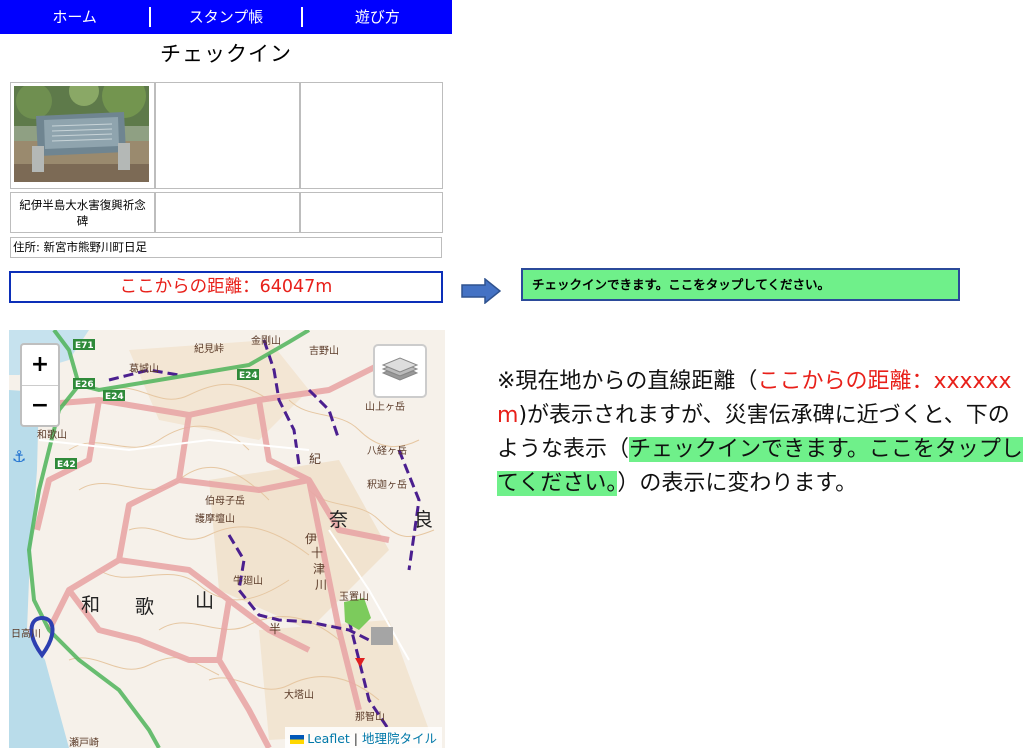  Describe the element at coordinates (377, 17) in the screenshot. I see `nav-howto: 遊び方` at that location.